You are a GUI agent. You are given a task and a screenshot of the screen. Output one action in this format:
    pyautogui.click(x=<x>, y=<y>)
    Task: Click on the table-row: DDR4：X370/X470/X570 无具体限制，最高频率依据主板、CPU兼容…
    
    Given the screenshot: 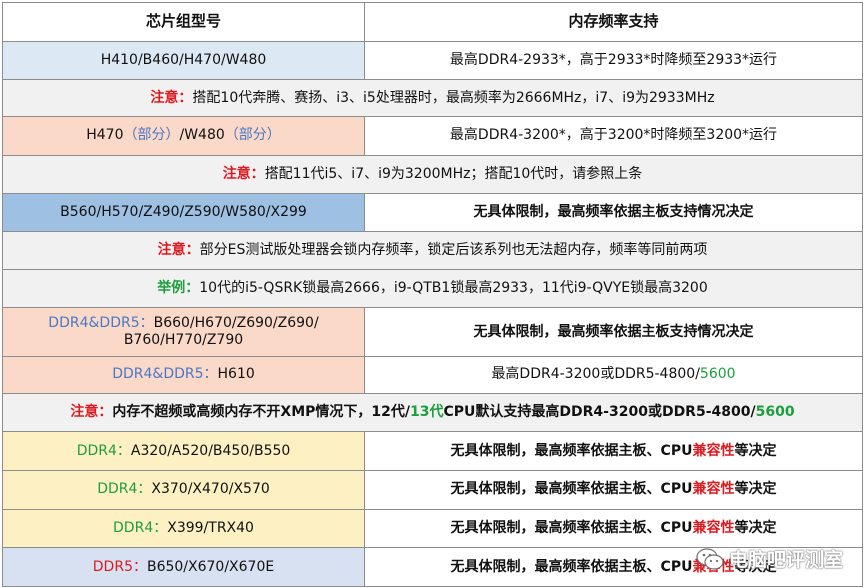 What is the action you would take?
    pyautogui.click(x=432, y=489)
    